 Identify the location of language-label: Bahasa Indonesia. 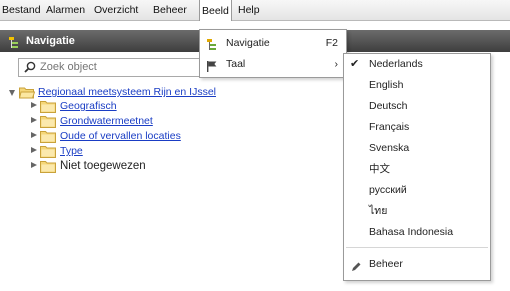
(411, 232).